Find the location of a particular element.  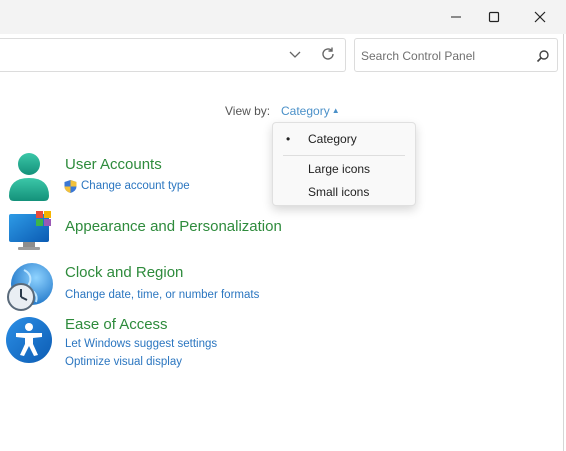

close-button is located at coordinates (540, 17).